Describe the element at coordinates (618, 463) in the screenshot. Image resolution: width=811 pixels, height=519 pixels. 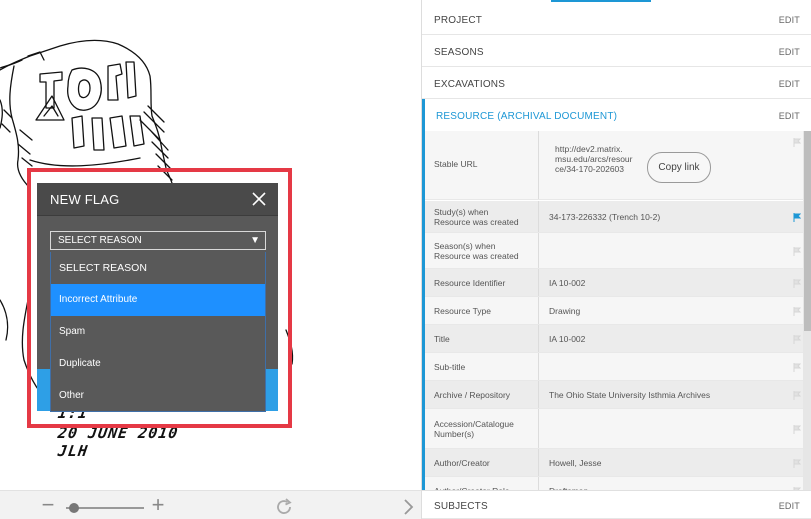
I see `table-row: Author/Creator Howell, Jesse` at that location.